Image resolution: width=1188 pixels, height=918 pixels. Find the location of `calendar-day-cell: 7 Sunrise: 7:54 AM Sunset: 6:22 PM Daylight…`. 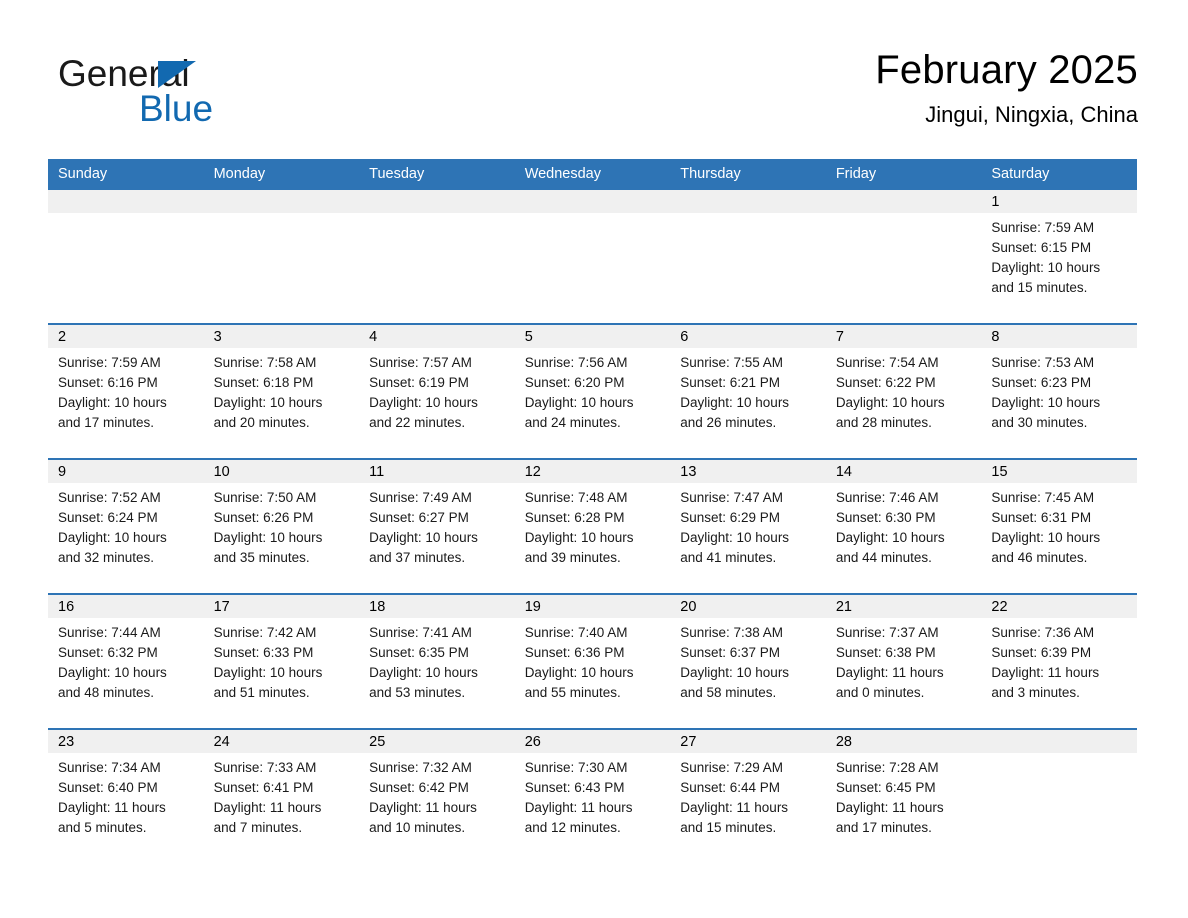

calendar-day-cell: 7 Sunrise: 7:54 AM Sunset: 6:22 PM Daylight… is located at coordinates (903, 391).